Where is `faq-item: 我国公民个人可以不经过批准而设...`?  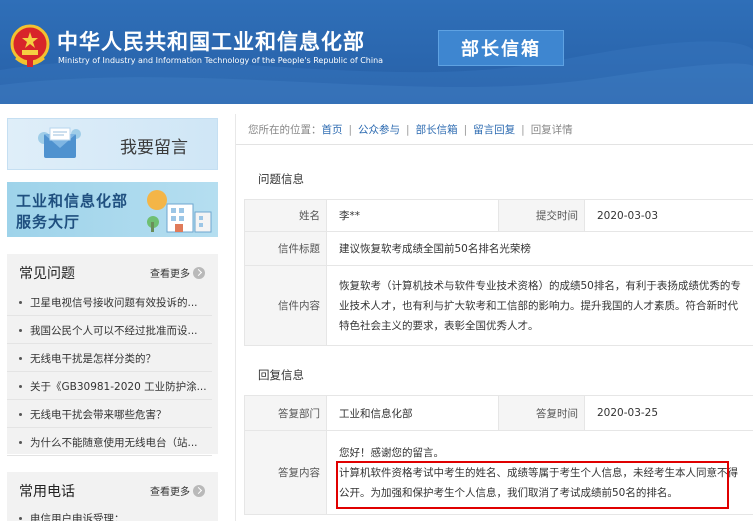 faq-item: 我国公民个人可以不经过批准而设... is located at coordinates (109, 330).